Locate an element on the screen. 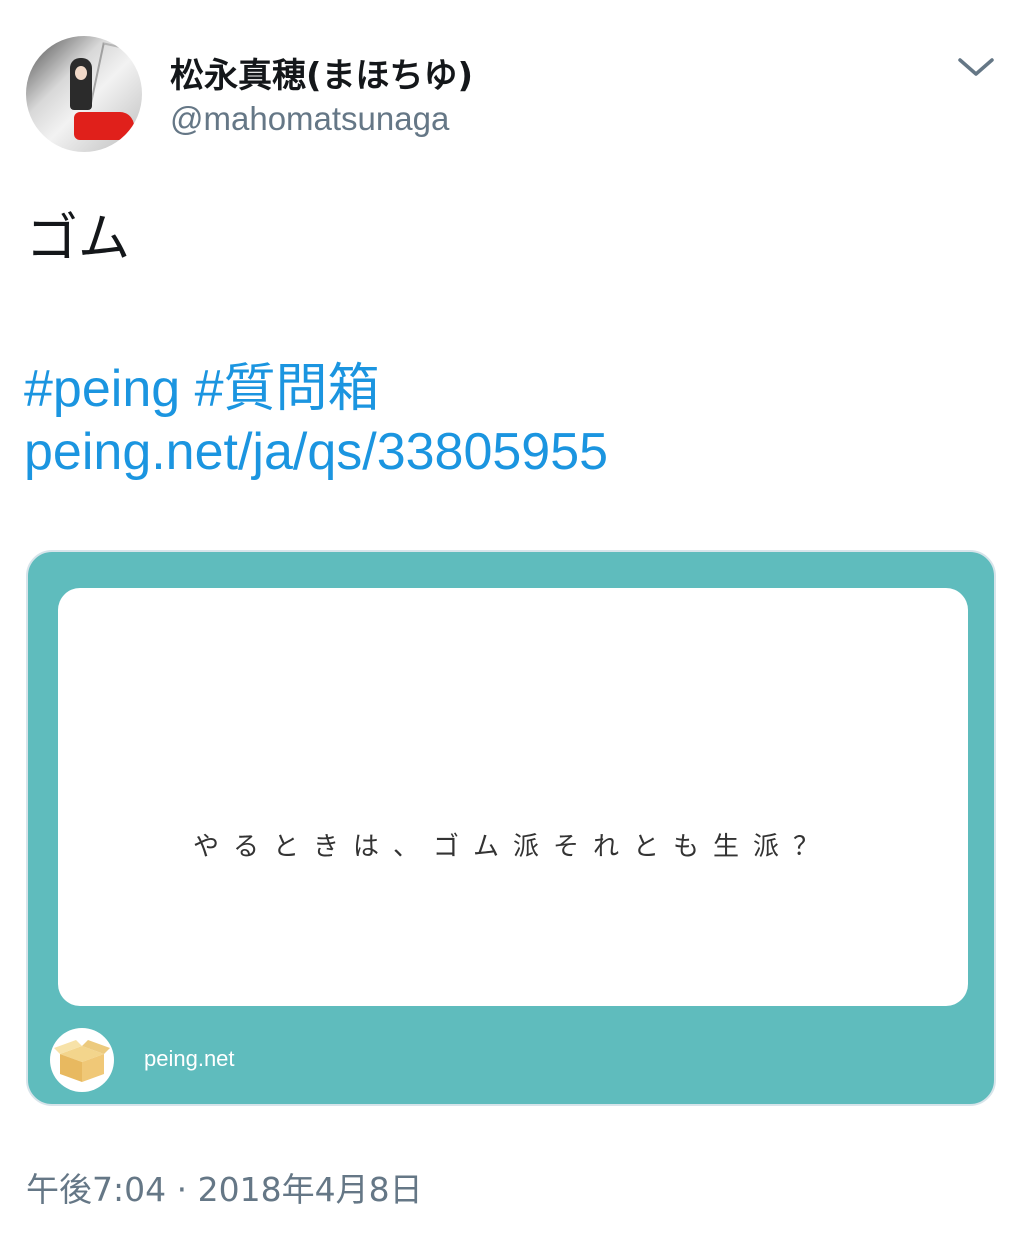  chevron-down-icon is located at coordinates (976, 67).